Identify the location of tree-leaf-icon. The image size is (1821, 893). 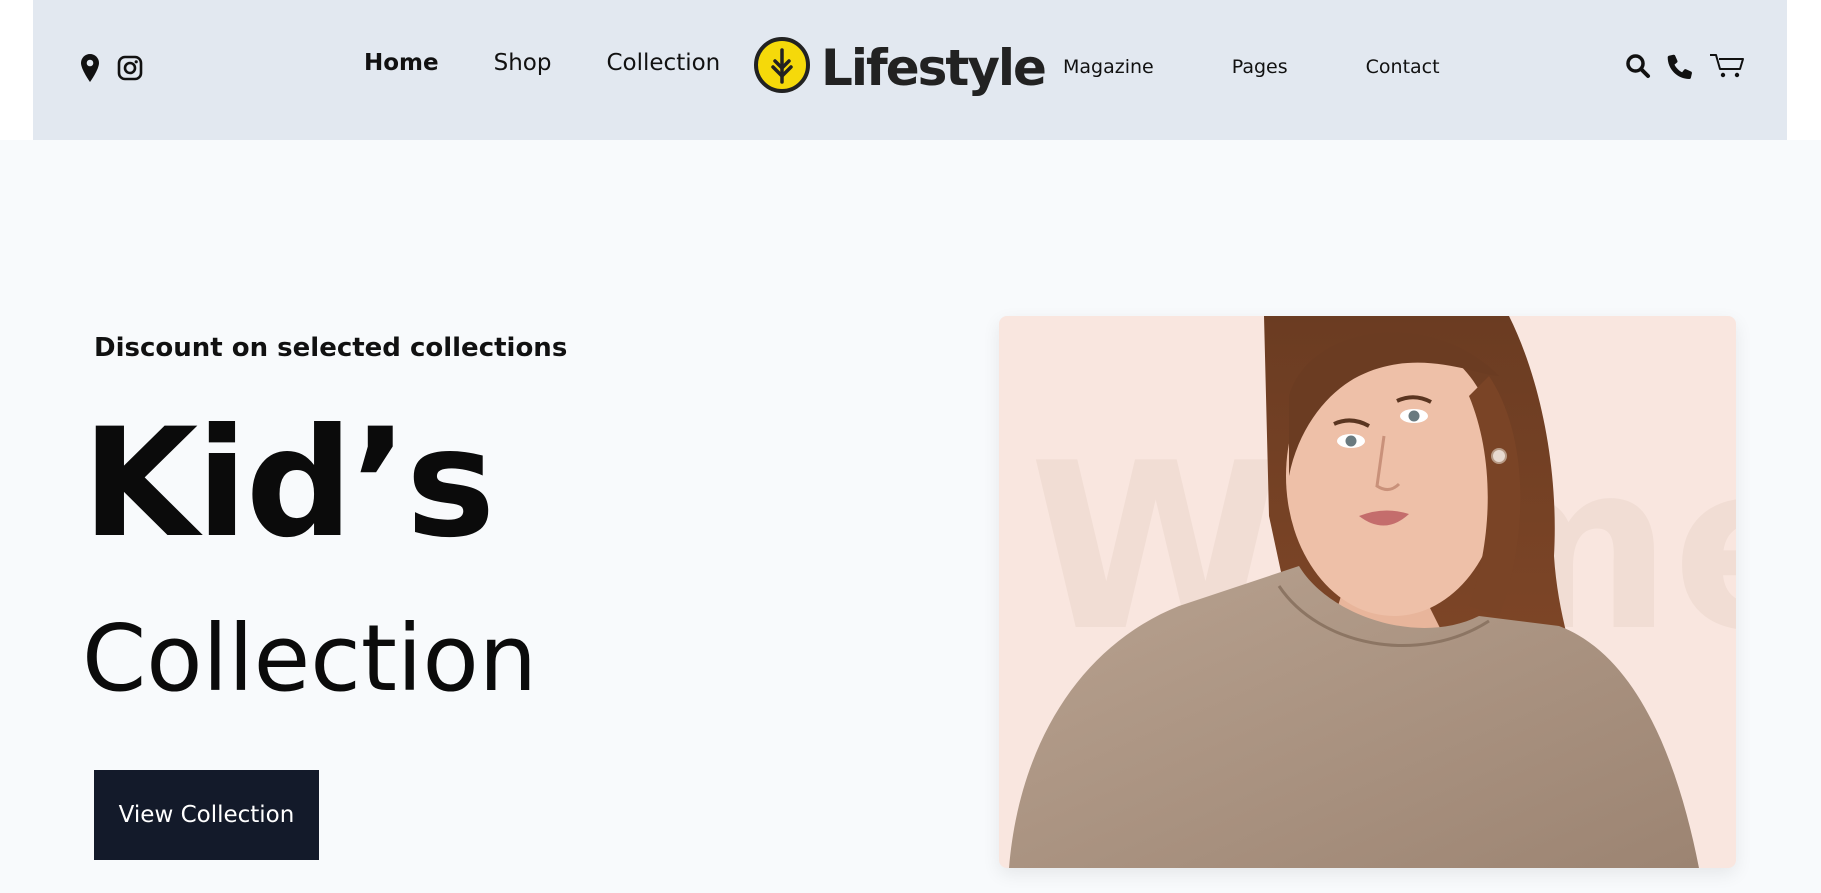
(782, 67).